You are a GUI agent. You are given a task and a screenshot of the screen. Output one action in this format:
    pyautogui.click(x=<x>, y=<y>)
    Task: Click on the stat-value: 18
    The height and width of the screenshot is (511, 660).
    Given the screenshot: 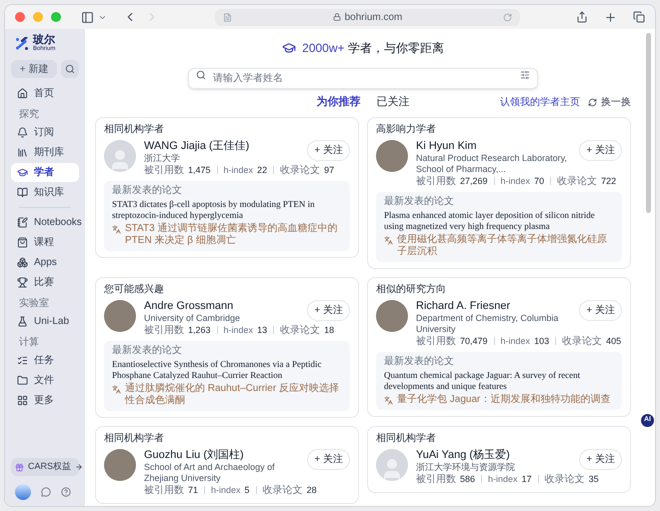 What is the action you would take?
    pyautogui.click(x=329, y=330)
    